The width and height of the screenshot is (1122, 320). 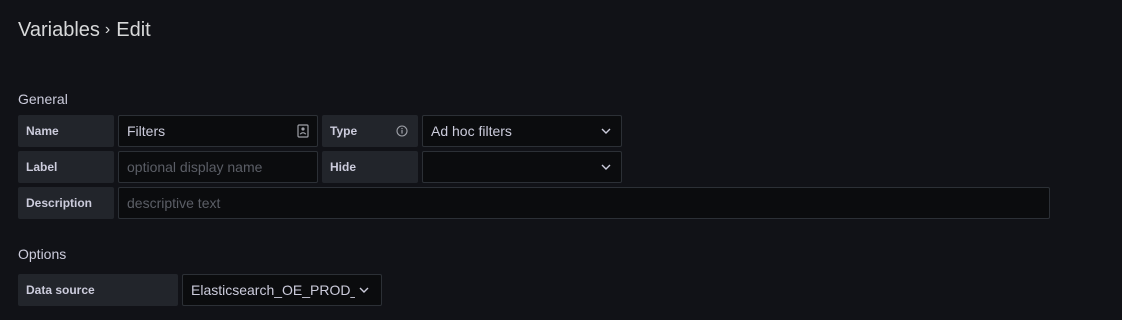 I want to click on label-field, so click(x=218, y=167).